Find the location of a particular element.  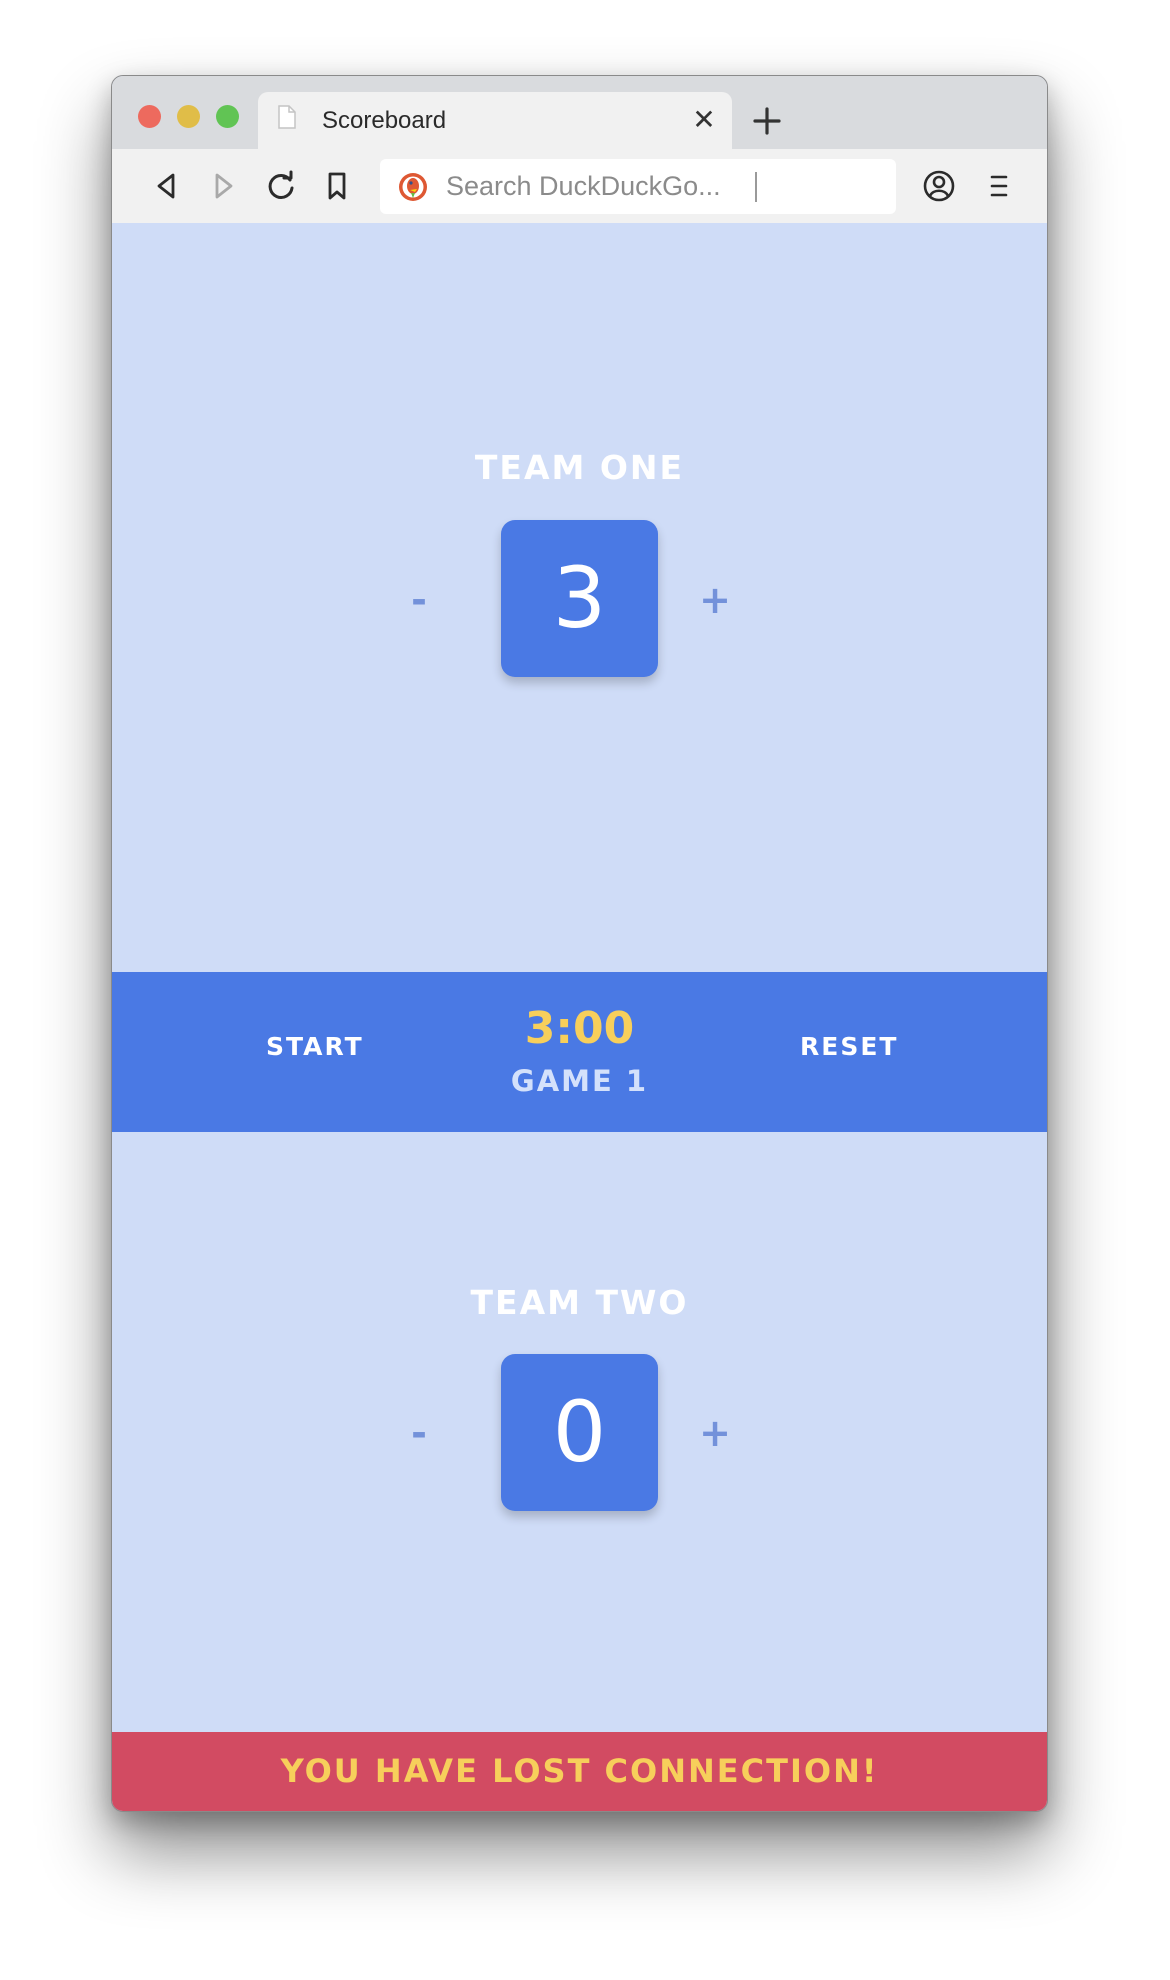

back-icon is located at coordinates (167, 186).